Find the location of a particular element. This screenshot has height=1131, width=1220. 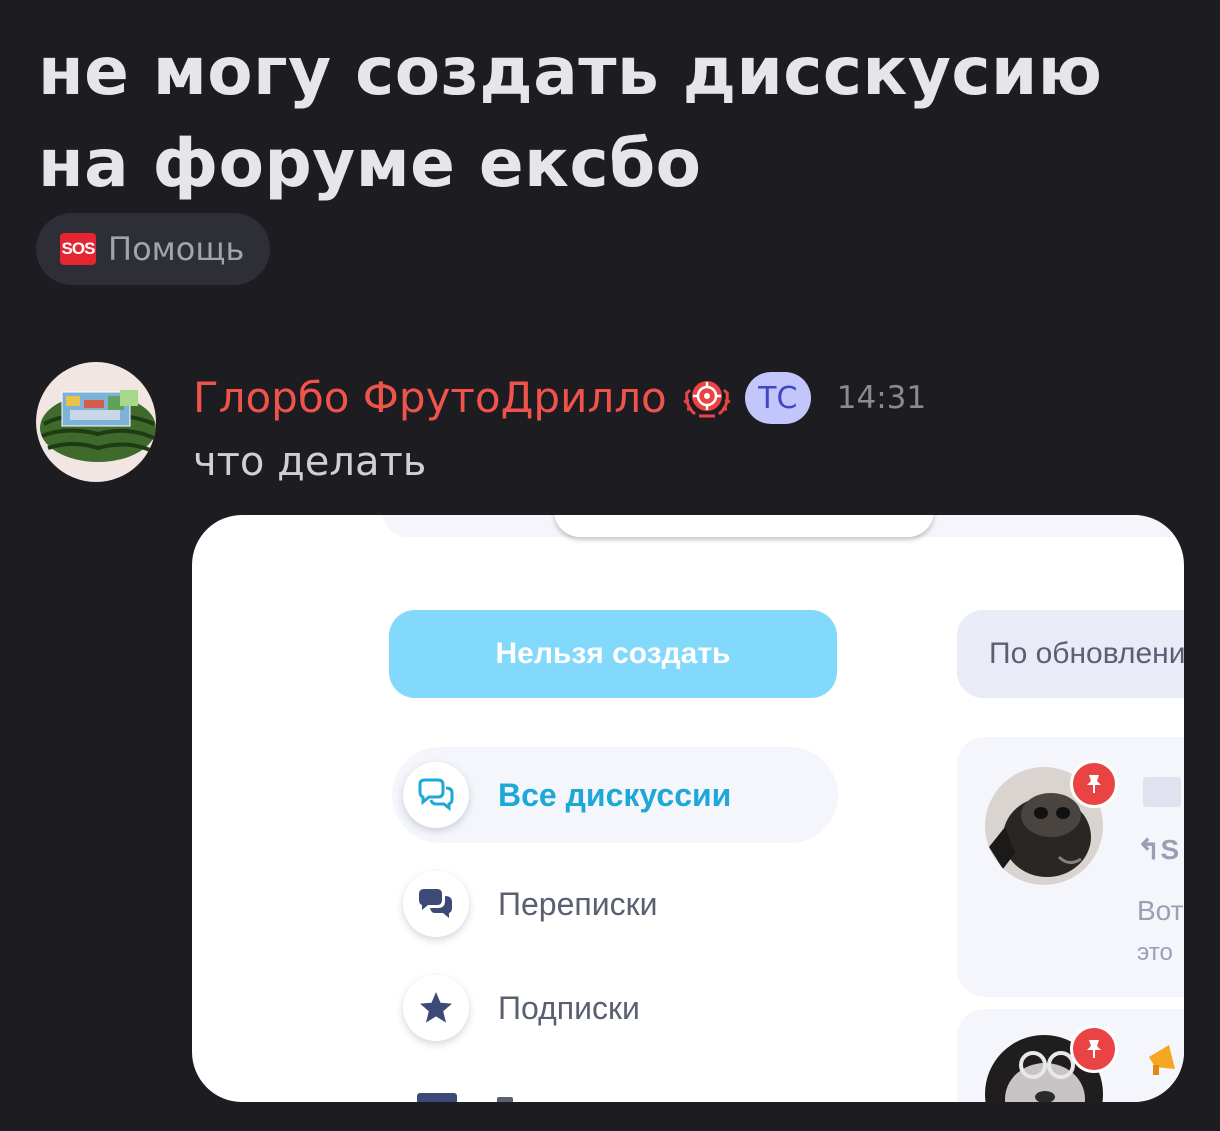

create-discussion-button: Нельзя создать is located at coordinates (613, 654).